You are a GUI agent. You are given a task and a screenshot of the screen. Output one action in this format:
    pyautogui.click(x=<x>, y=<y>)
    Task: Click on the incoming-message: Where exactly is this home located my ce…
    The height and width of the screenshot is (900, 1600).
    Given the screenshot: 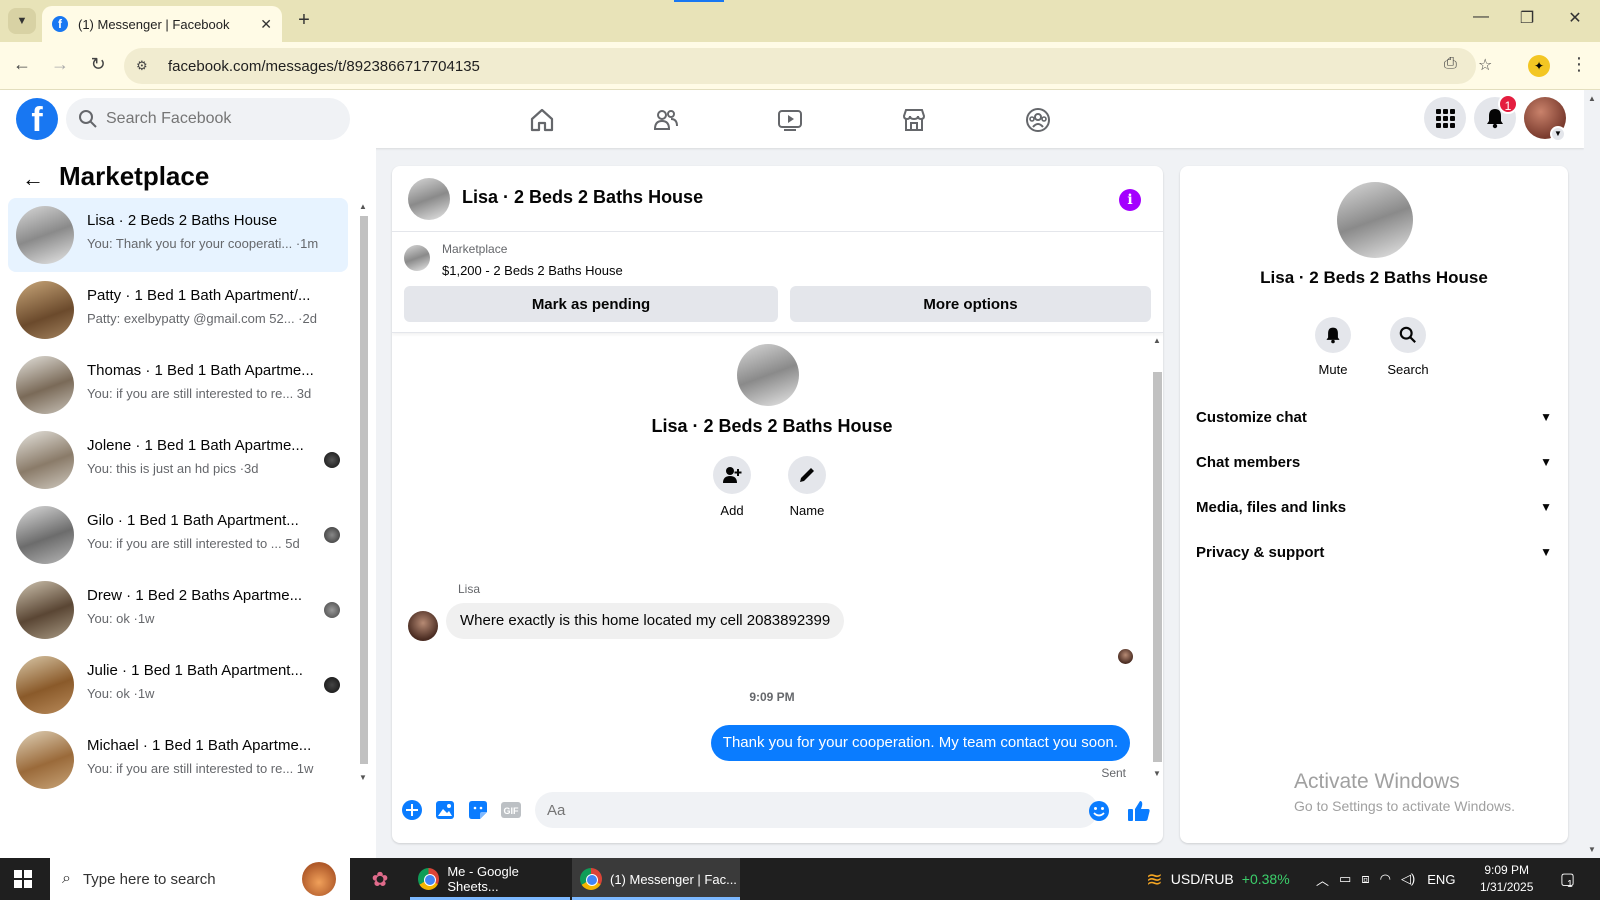 What is the action you would take?
    pyautogui.click(x=645, y=621)
    